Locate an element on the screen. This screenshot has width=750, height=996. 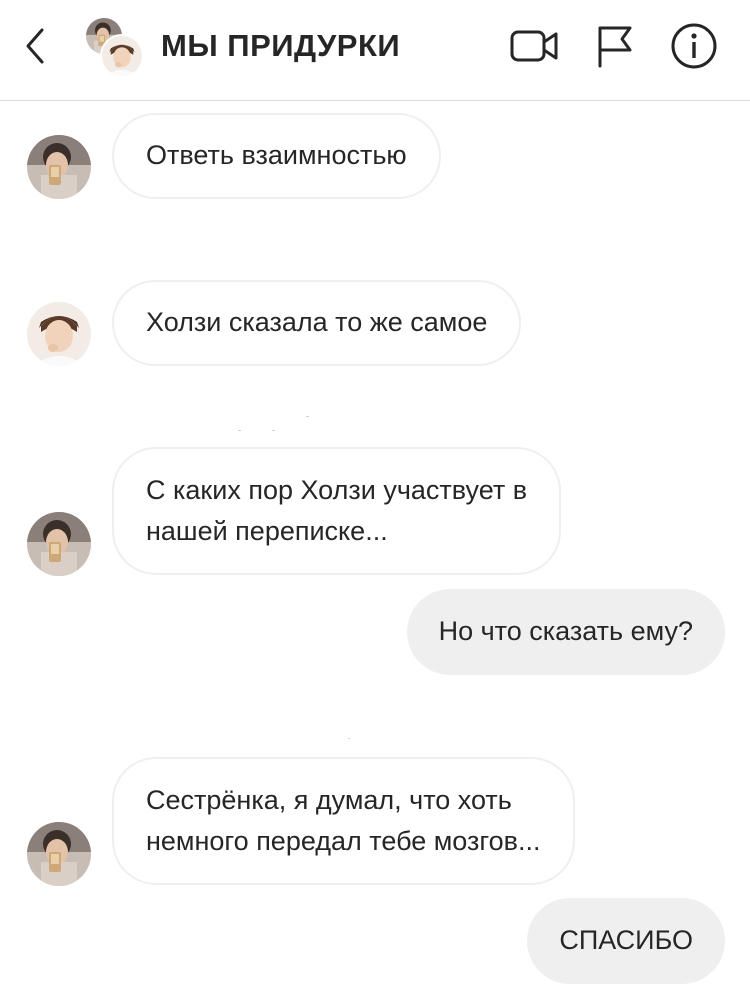
group-avatar is located at coordinates (114, 47).